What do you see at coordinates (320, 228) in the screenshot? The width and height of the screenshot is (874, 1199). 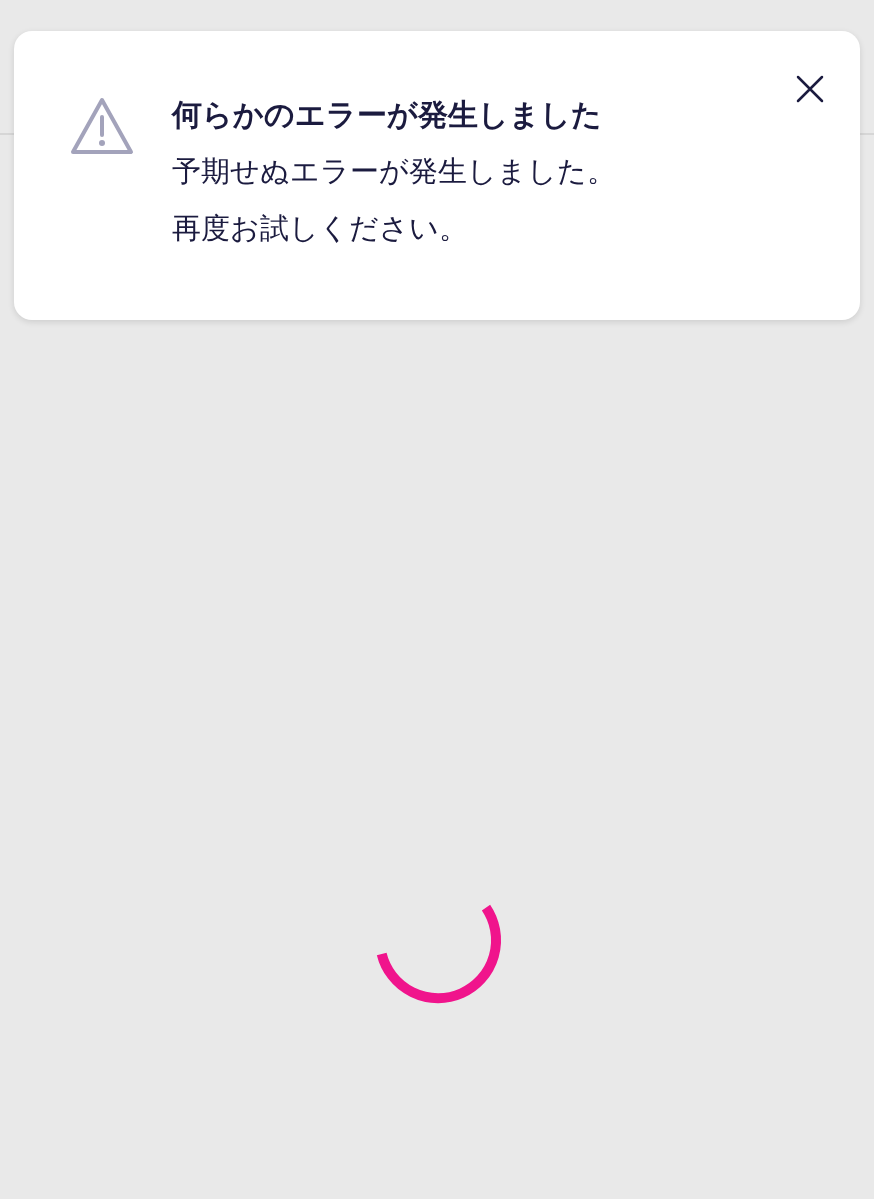 I see `message-line: 再度お試しください。` at bounding box center [320, 228].